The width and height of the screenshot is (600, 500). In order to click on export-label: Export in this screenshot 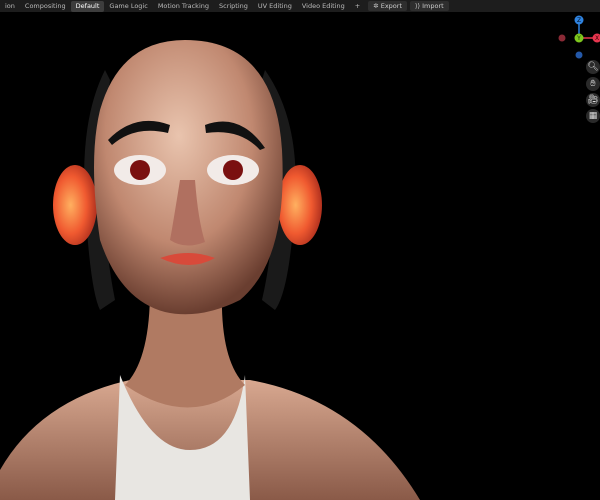, I will do `click(391, 6)`.